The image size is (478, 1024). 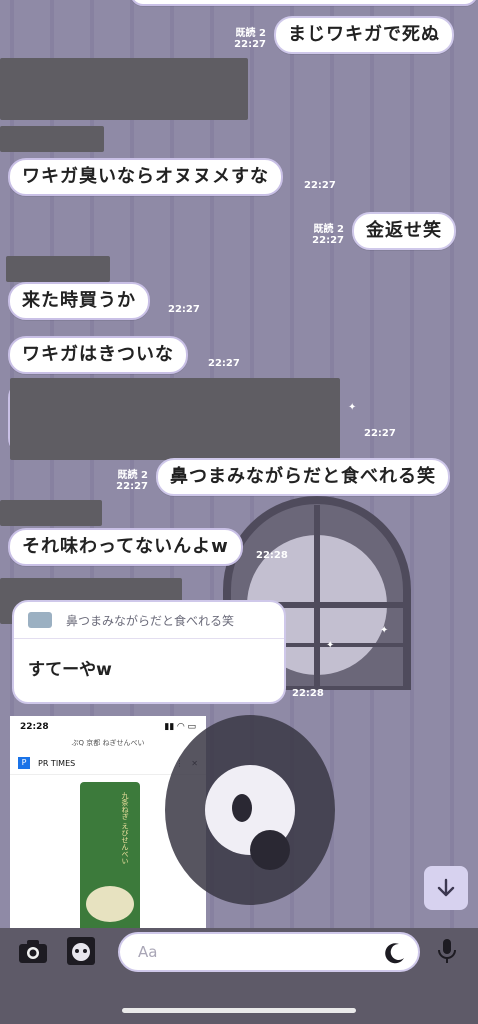 What do you see at coordinates (110, 855) in the screenshot?
I see `product-package: 九条ねぎ えびせんべい` at bounding box center [110, 855].